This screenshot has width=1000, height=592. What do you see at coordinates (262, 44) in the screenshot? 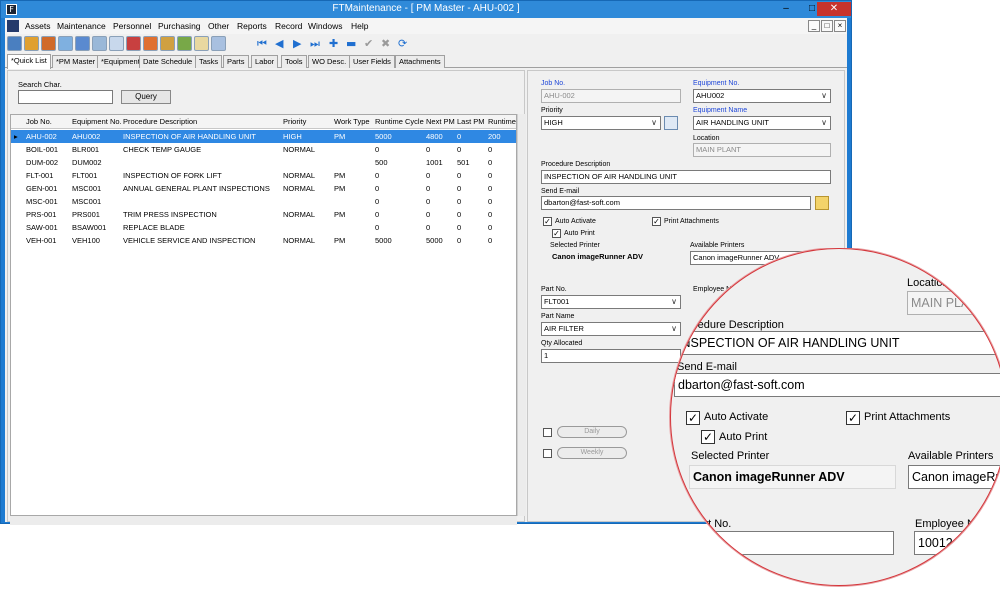
I see `first-record-icon: ⏮` at bounding box center [262, 44].